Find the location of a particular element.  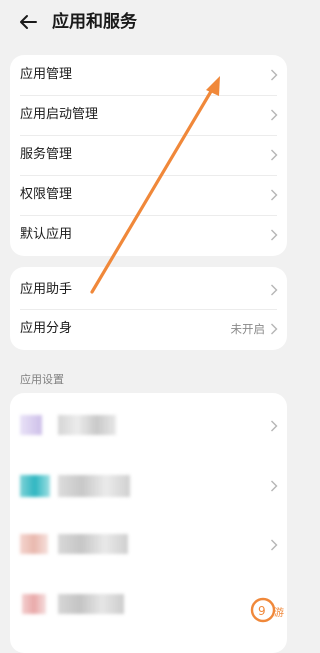

row-label: 应用启动管理 is located at coordinates (59, 114).